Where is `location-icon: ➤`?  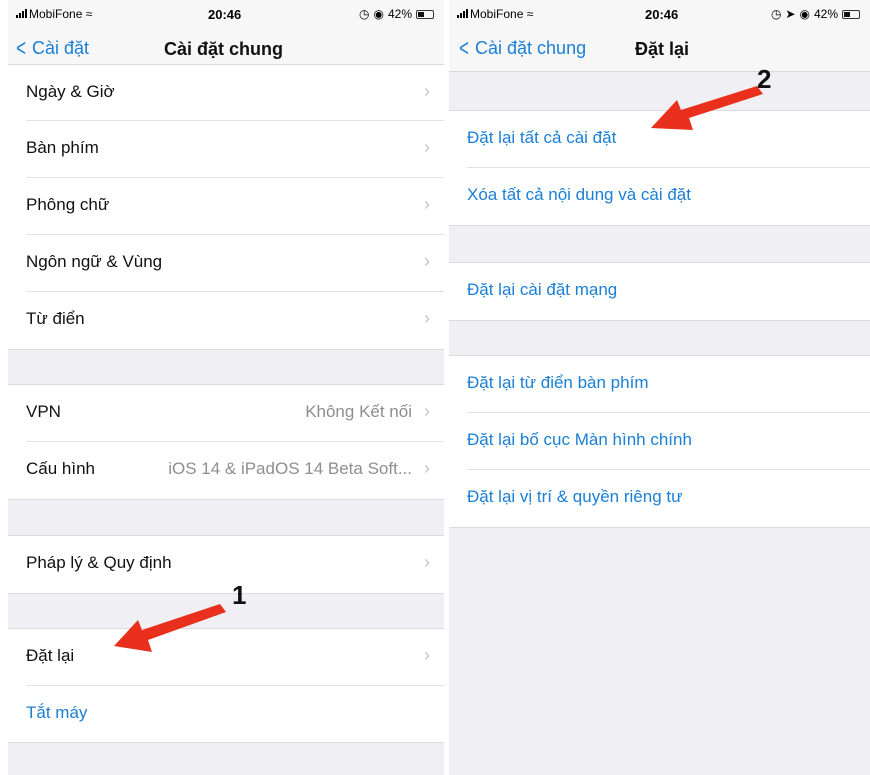
location-icon: ➤ is located at coordinates (790, 14).